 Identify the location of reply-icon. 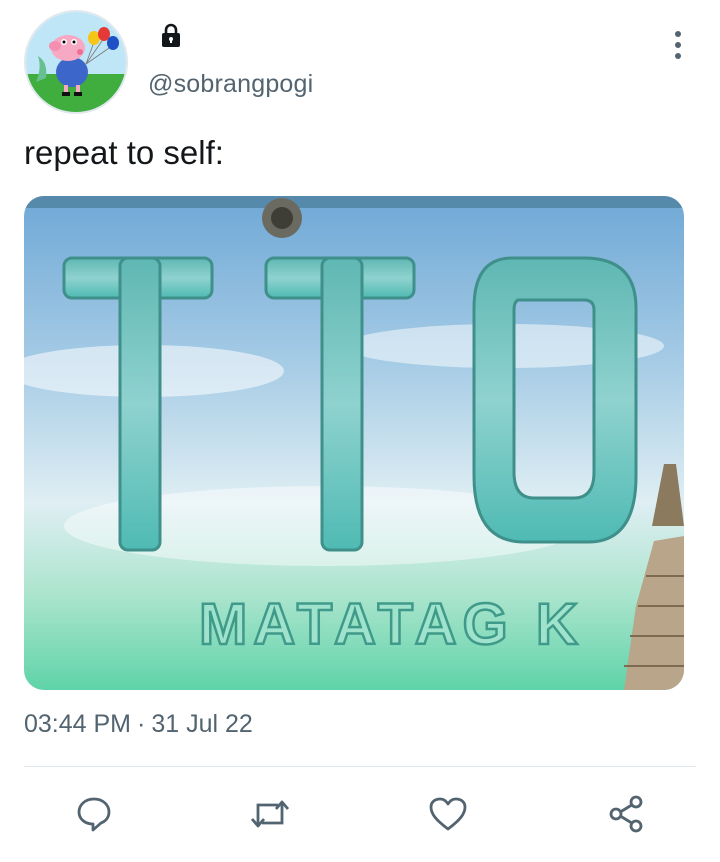
(94, 814).